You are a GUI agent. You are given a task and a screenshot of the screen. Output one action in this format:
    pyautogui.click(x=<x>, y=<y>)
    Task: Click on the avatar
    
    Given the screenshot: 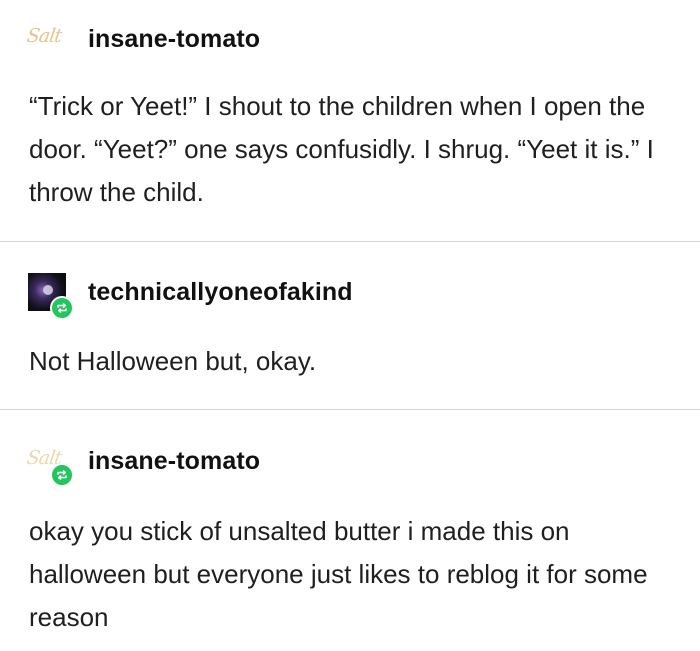 What is the action you would take?
    pyautogui.click(x=53, y=296)
    